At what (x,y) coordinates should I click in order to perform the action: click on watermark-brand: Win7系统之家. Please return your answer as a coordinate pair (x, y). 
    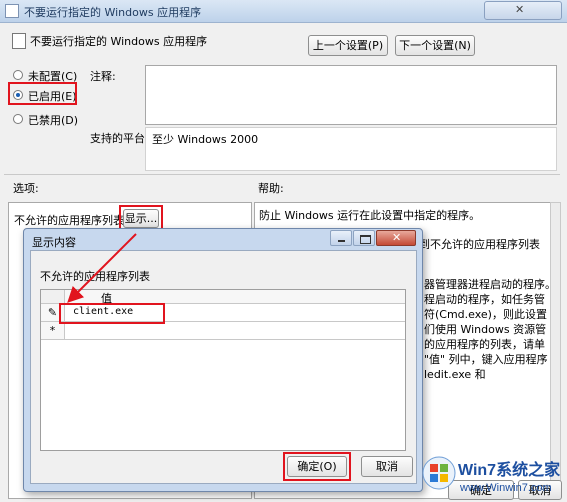
    Looking at the image, I should click on (509, 470).